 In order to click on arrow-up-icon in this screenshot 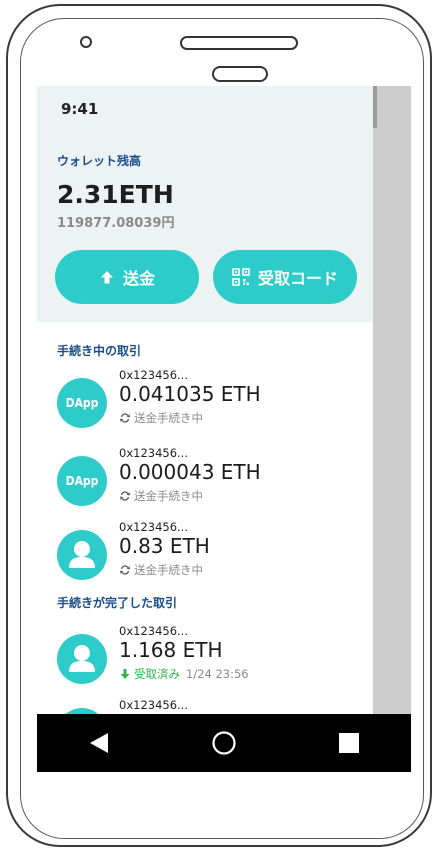, I will do `click(107, 277)`.